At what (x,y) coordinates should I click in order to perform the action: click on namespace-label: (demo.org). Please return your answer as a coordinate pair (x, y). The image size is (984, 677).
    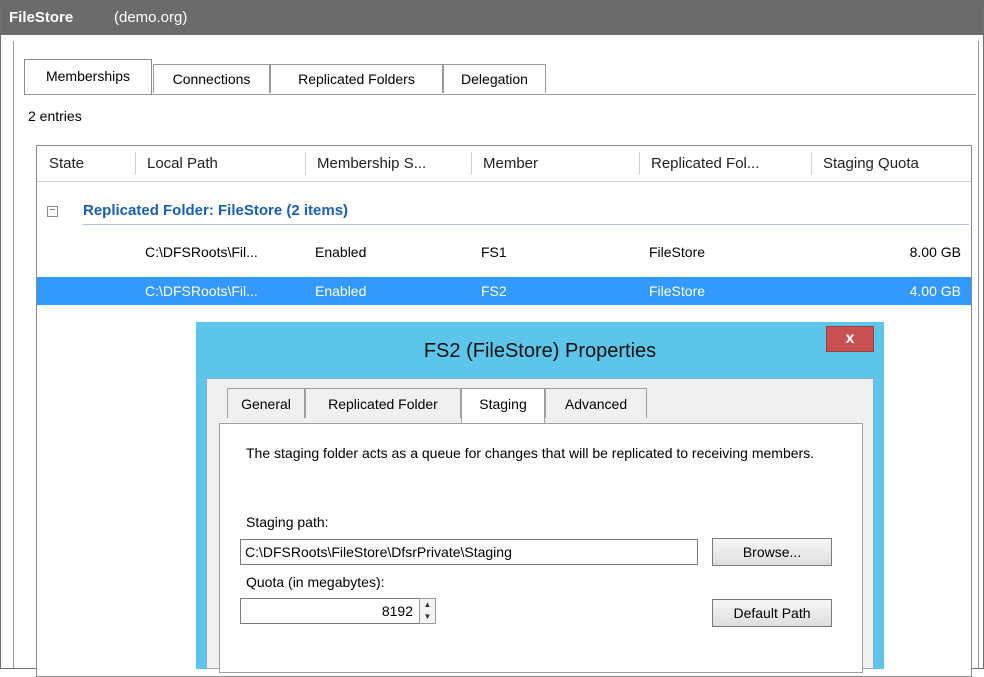
    Looking at the image, I should click on (151, 17).